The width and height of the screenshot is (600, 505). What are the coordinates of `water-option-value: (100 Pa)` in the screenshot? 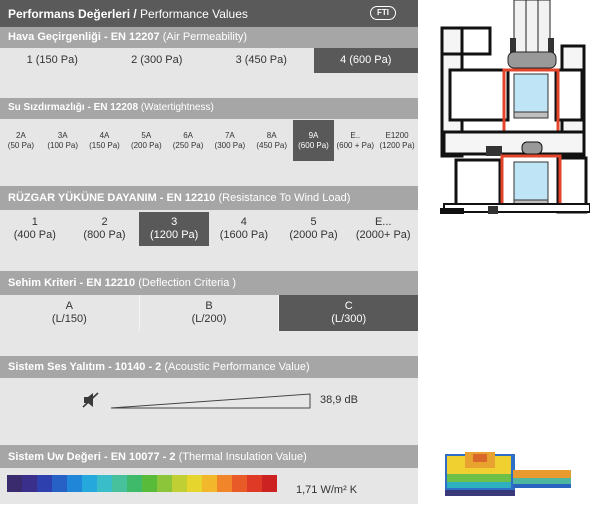 It's located at (63, 145).